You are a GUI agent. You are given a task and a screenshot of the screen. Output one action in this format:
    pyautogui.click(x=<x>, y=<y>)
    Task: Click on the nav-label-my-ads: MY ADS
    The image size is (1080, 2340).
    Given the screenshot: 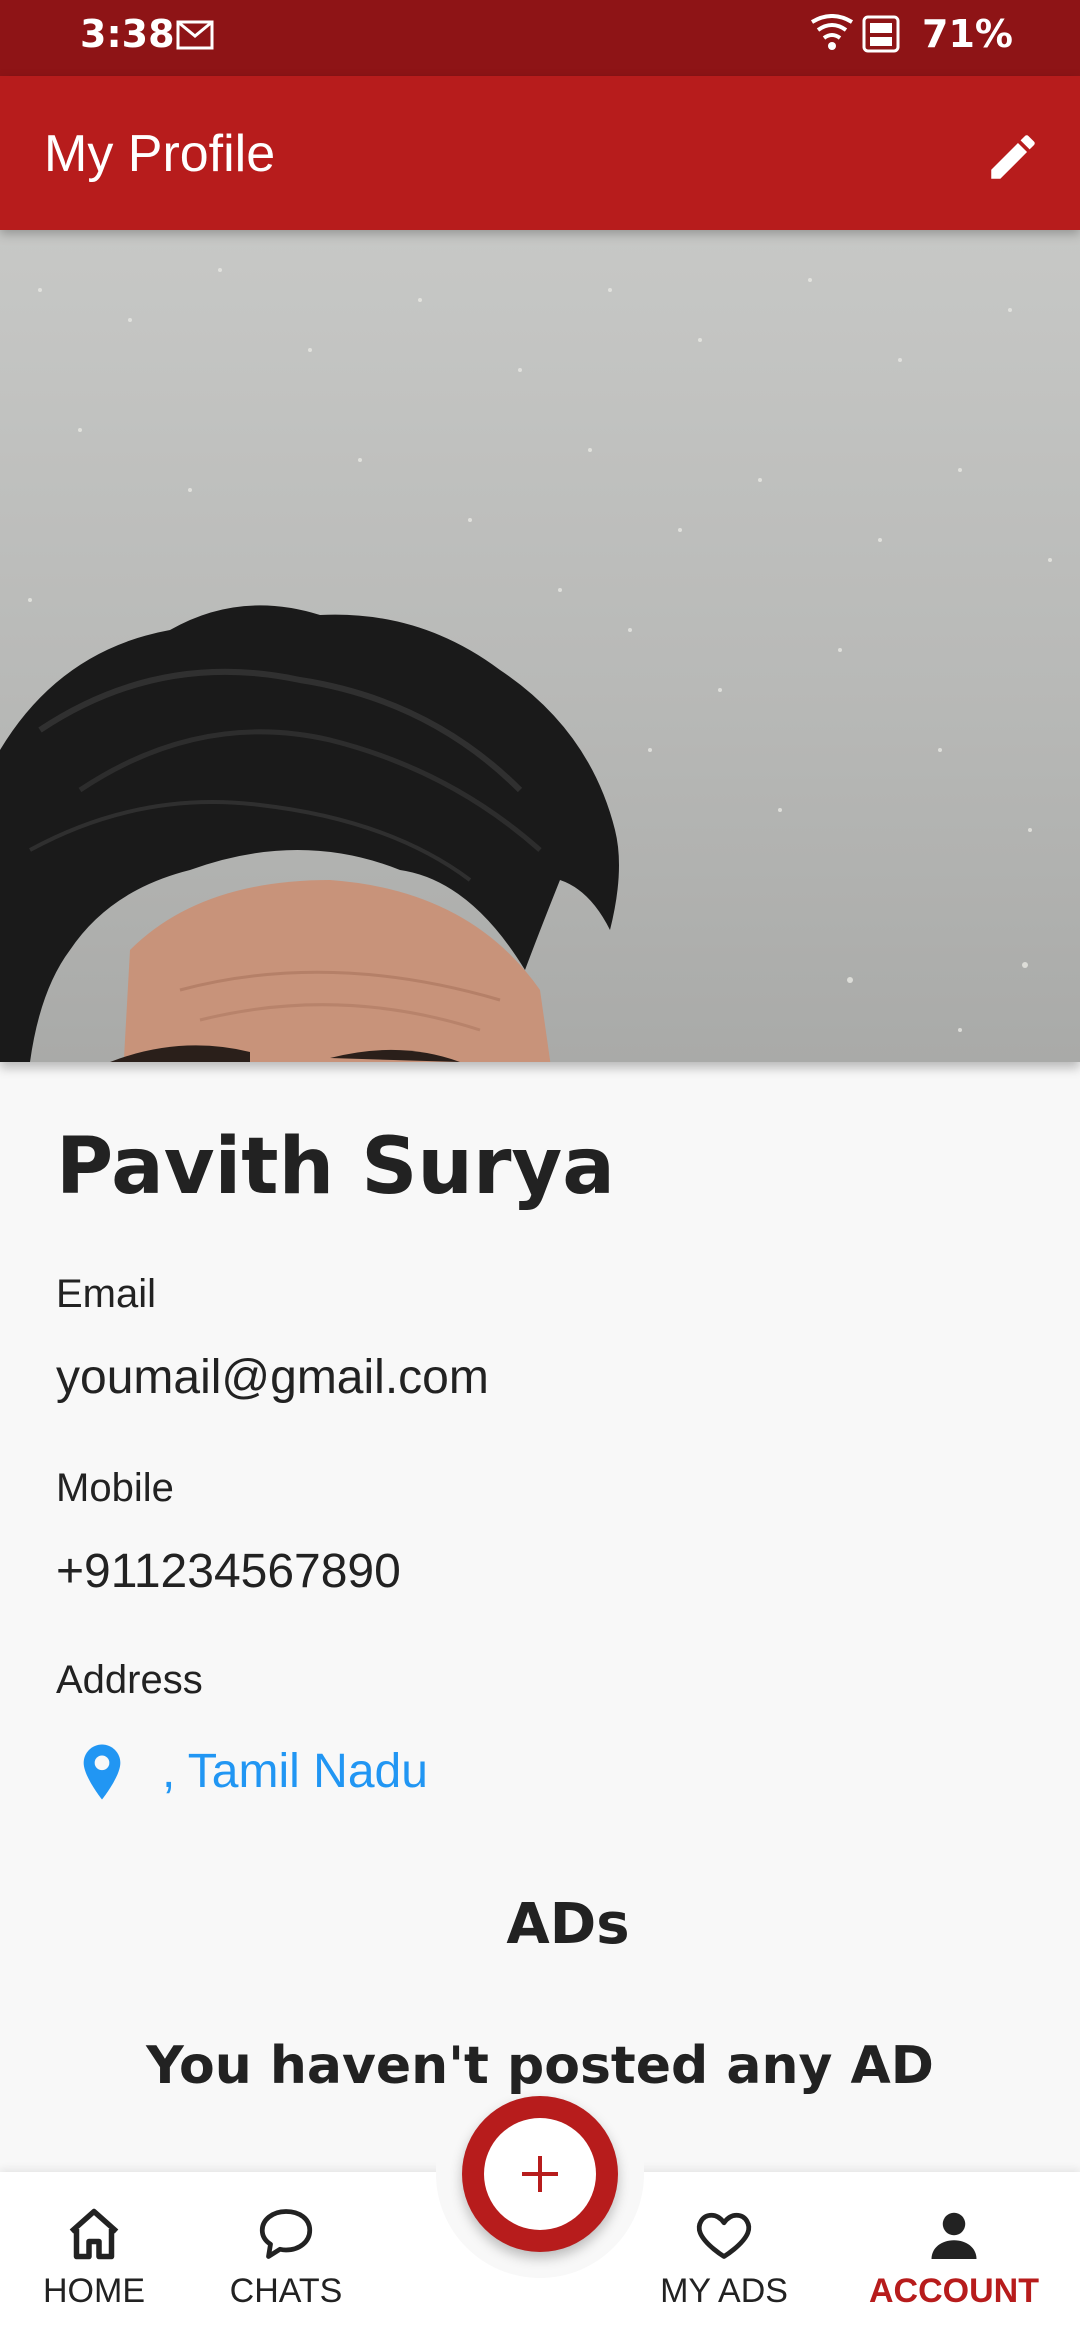 What is the action you would take?
    pyautogui.click(x=724, y=2291)
    